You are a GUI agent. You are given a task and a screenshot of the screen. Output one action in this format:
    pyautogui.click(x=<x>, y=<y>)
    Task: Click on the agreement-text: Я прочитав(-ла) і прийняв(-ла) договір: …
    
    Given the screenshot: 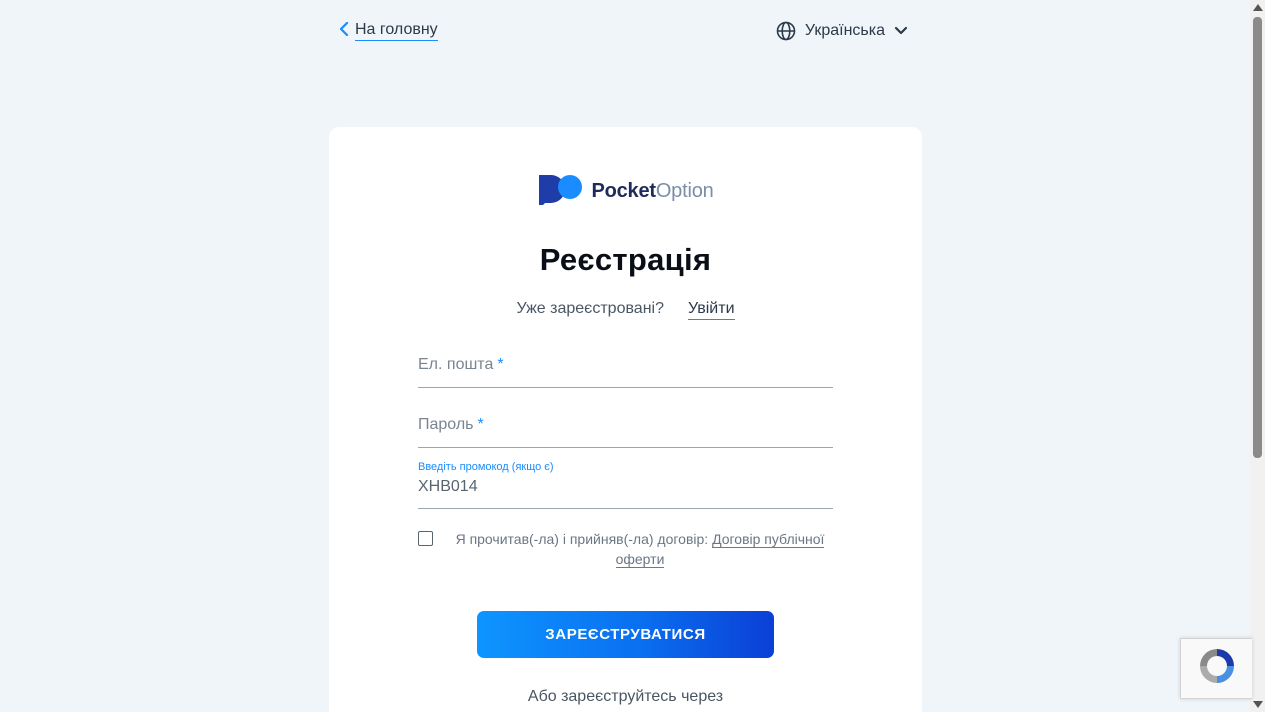 What is the action you would take?
    pyautogui.click(x=640, y=549)
    